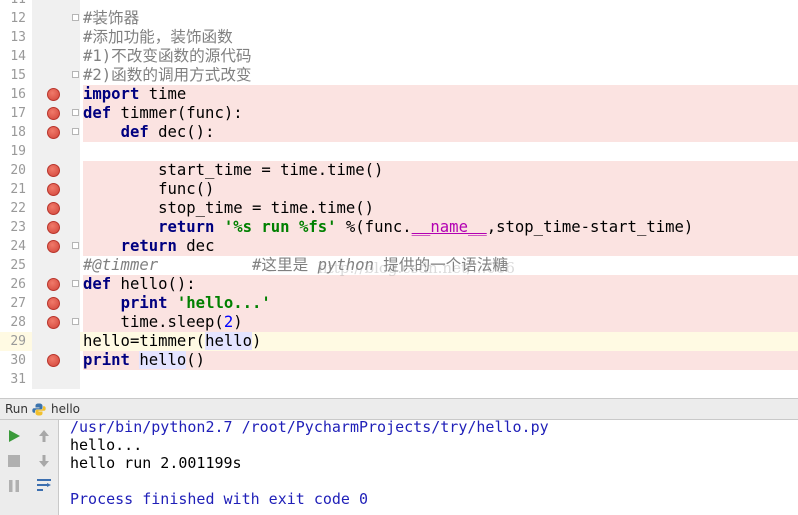 The image size is (798, 515). I want to click on editor-line: 27 print 'hello...', so click(399, 303).